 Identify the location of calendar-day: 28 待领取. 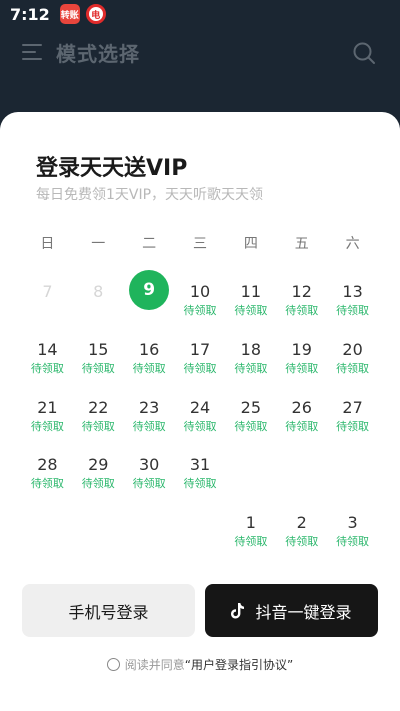
(47, 472).